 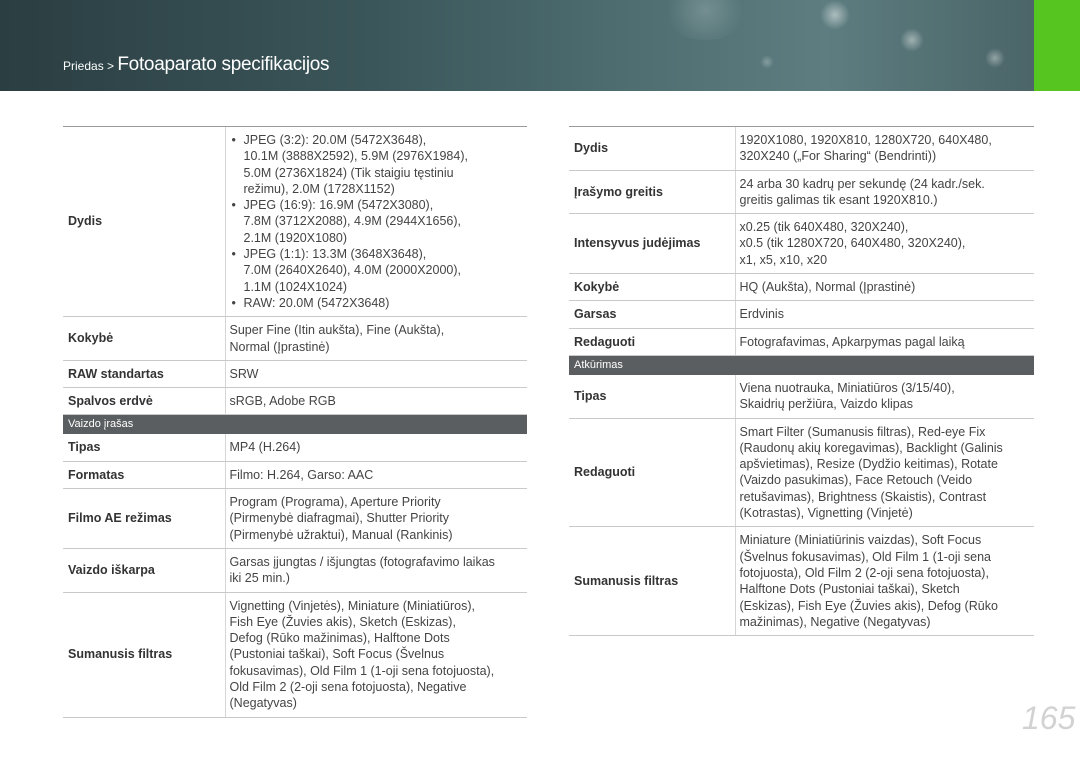 I want to click on spec-label: Įrašymo greitis, so click(x=652, y=192).